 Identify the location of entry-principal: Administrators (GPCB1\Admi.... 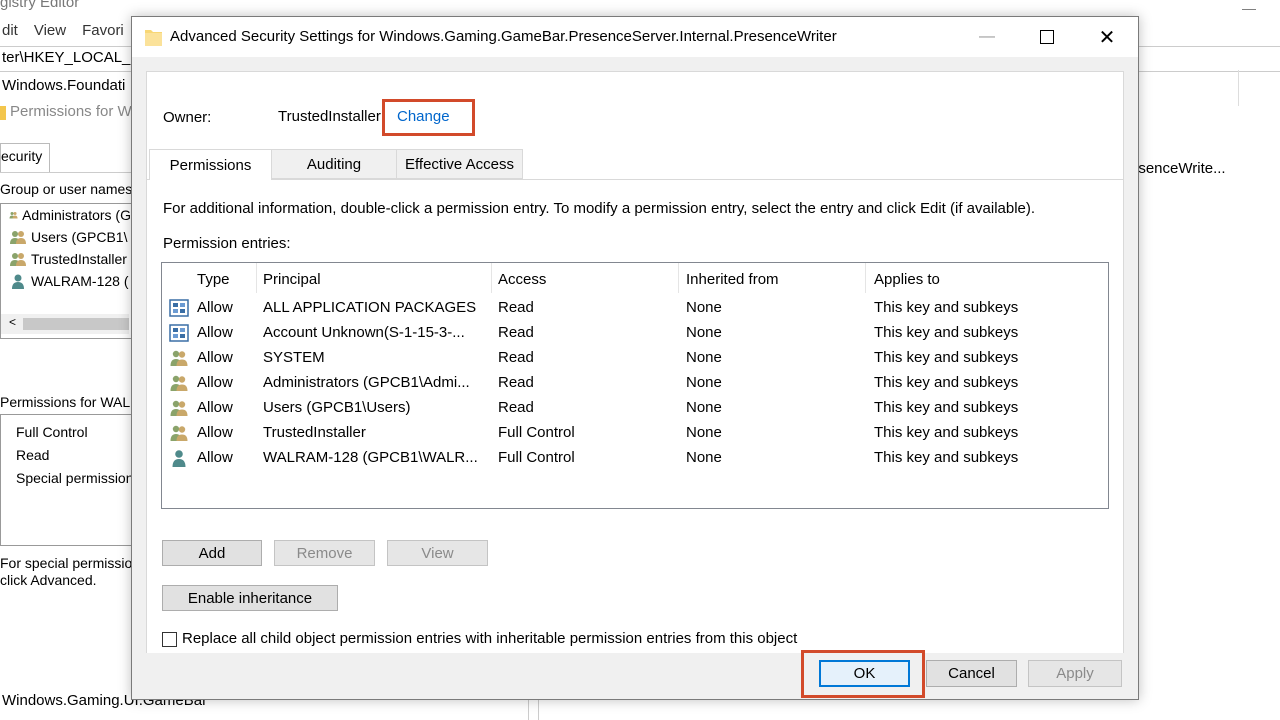
(366, 382).